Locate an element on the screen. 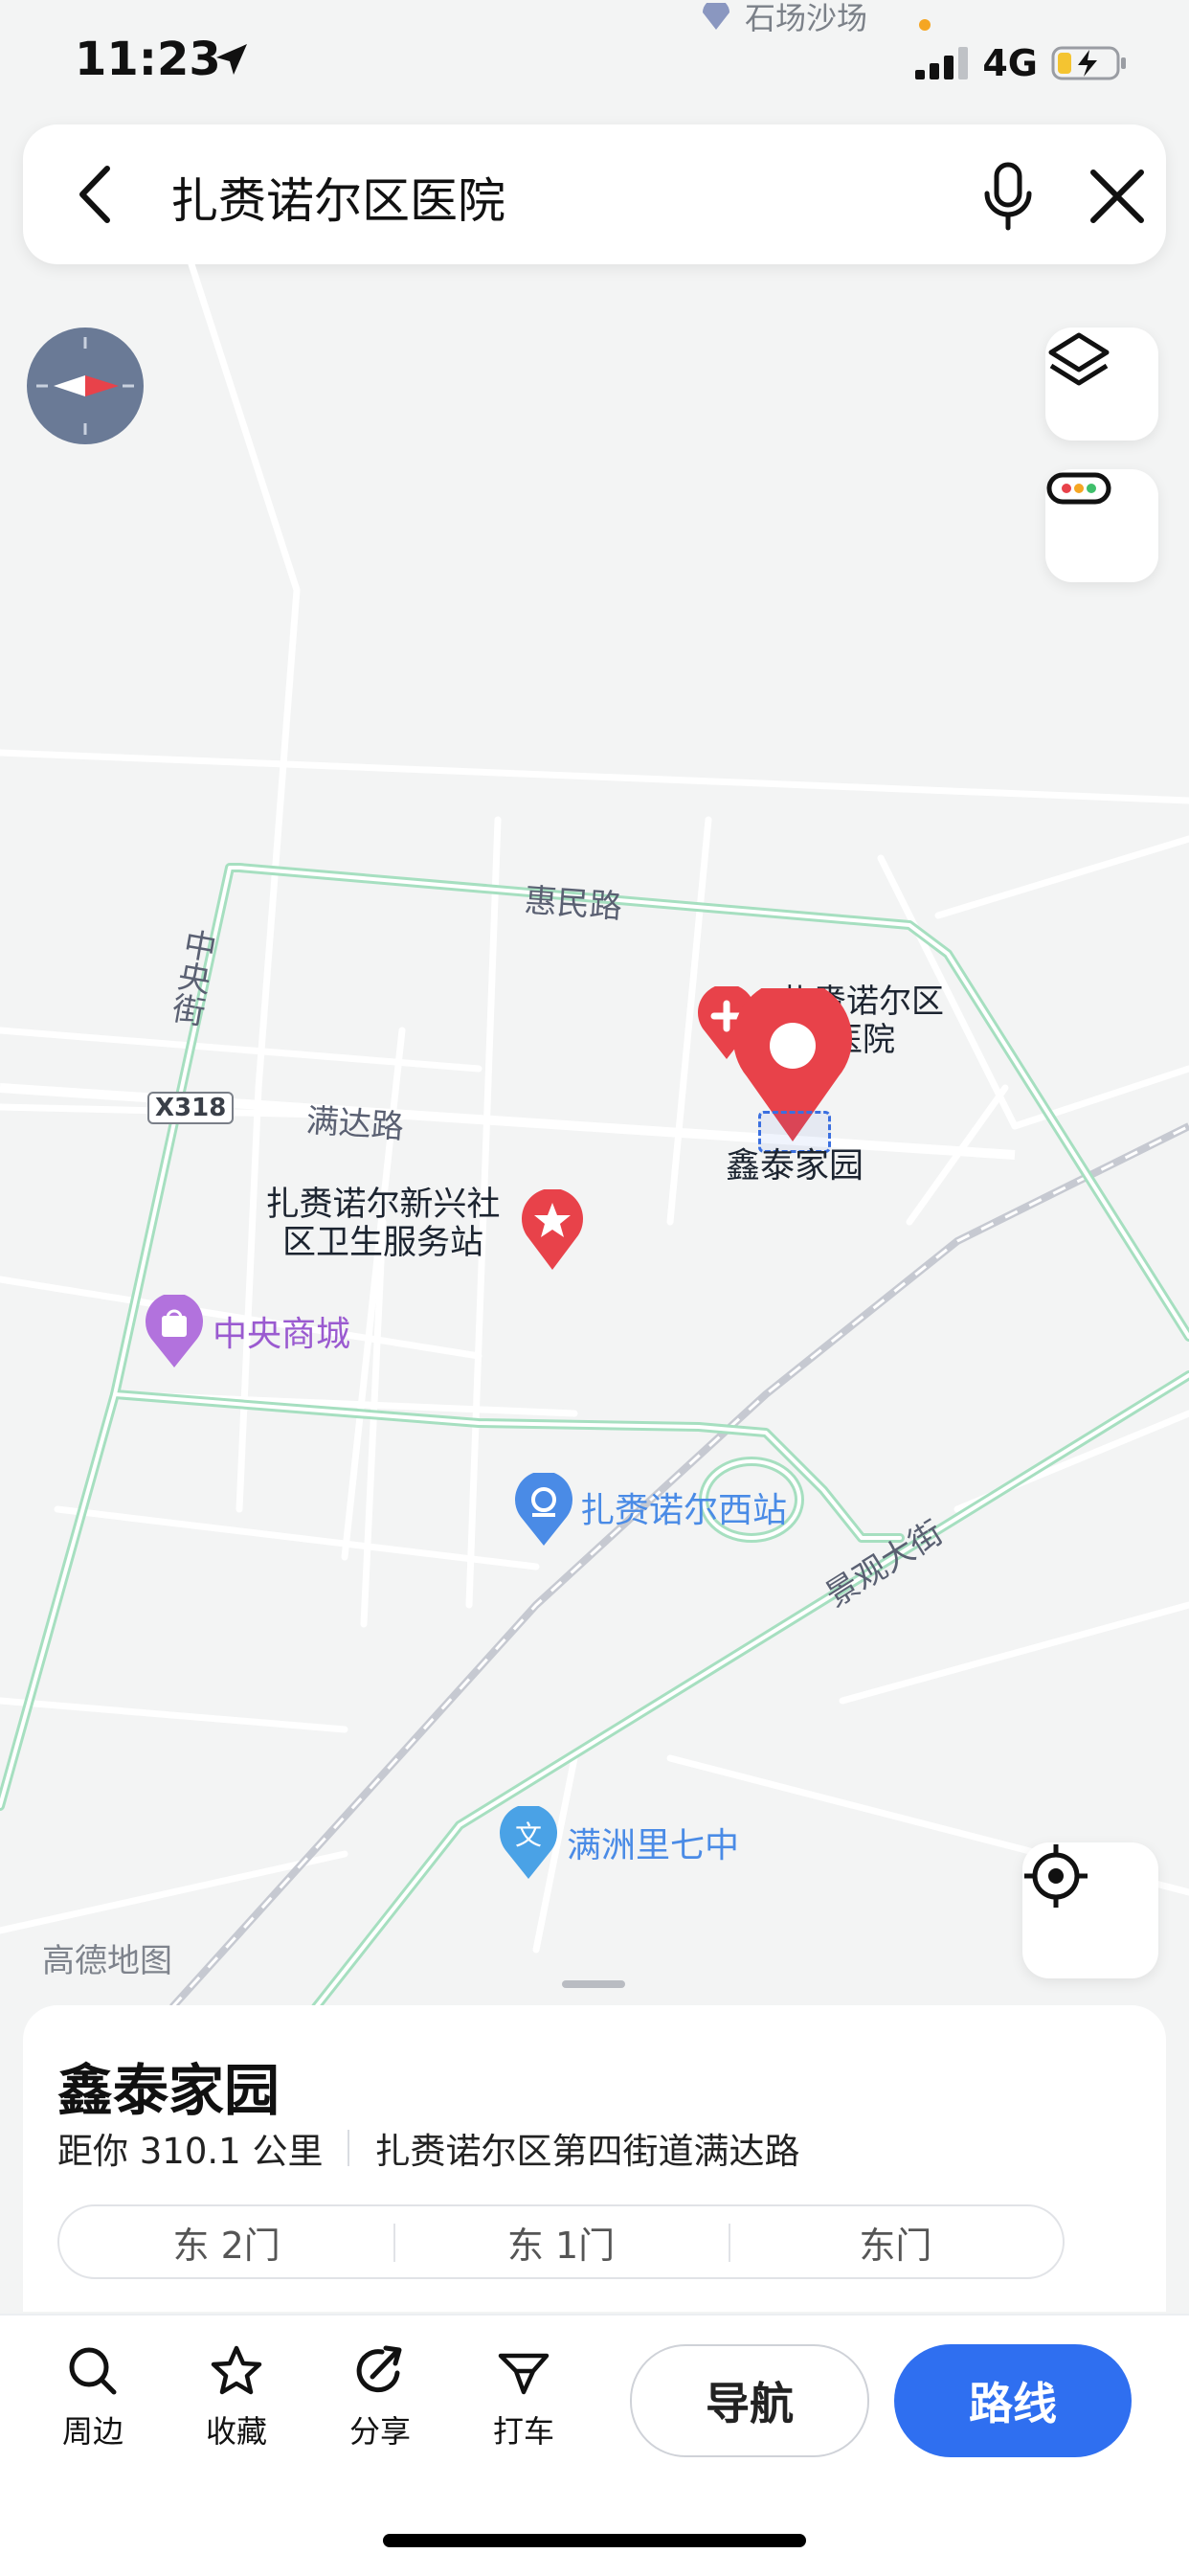 This screenshot has width=1189, height=2576. svg-text: 文 is located at coordinates (528, 1835).